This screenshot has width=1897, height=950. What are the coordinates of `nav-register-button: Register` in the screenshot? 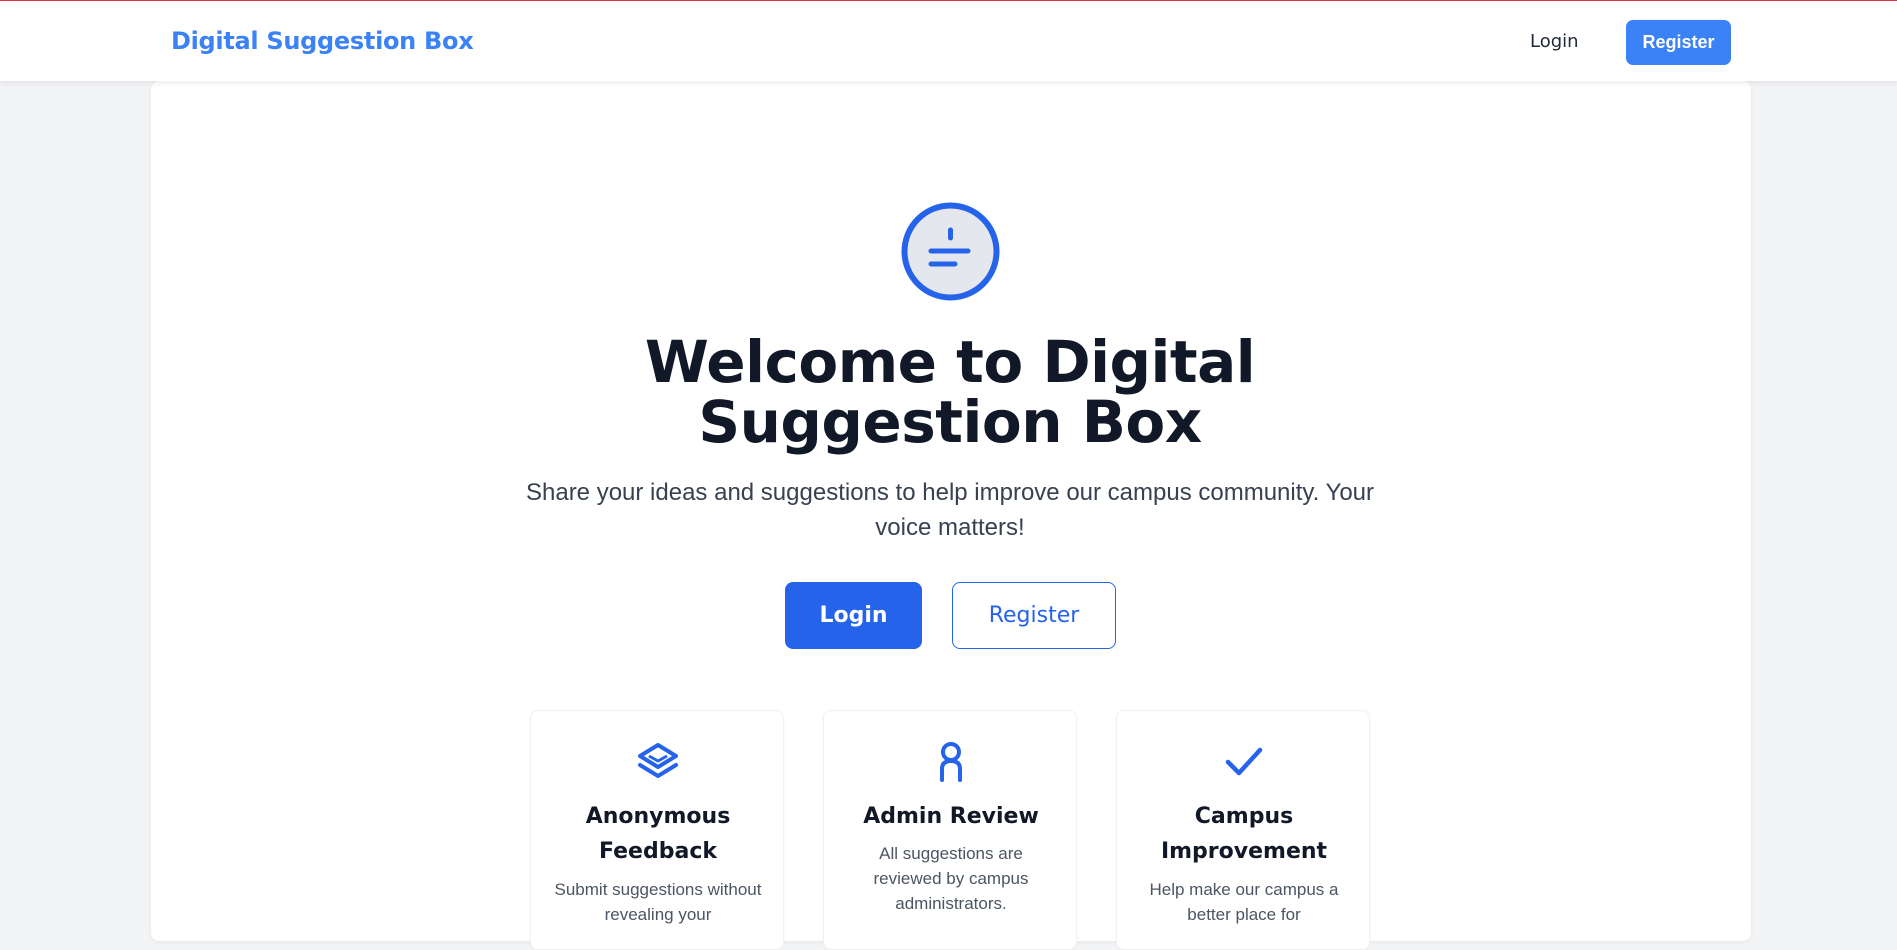 It's located at (1678, 42).